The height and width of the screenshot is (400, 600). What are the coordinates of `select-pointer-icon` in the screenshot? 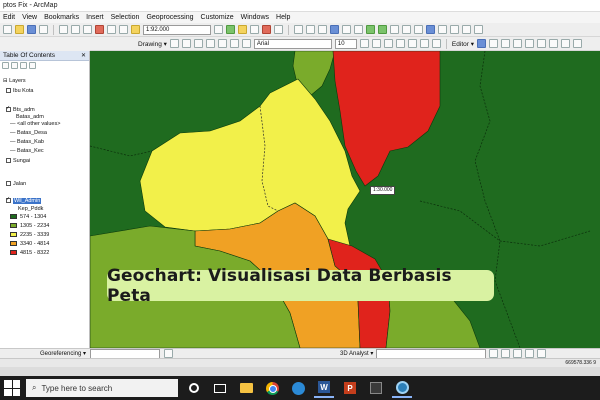 It's located at (174, 43).